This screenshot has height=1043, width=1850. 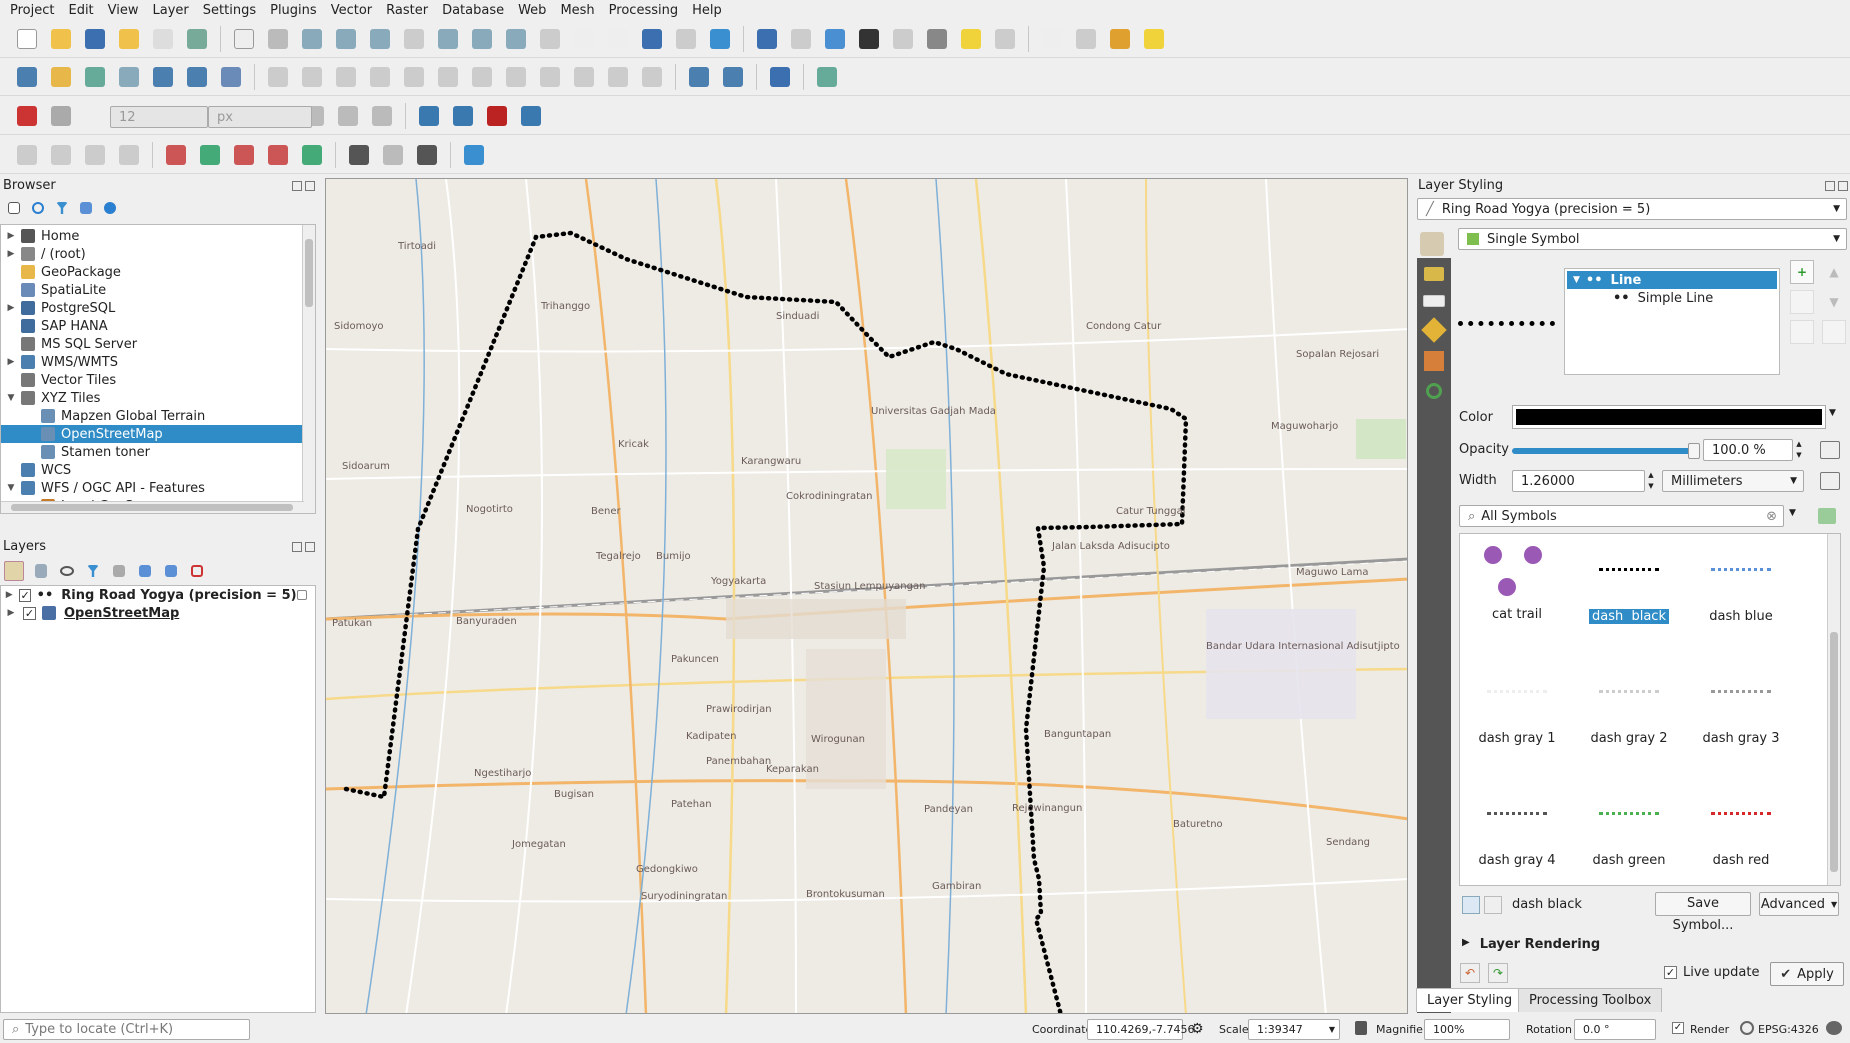 What do you see at coordinates (278, 155) in the screenshot?
I see `zoom-feature-icon` at bounding box center [278, 155].